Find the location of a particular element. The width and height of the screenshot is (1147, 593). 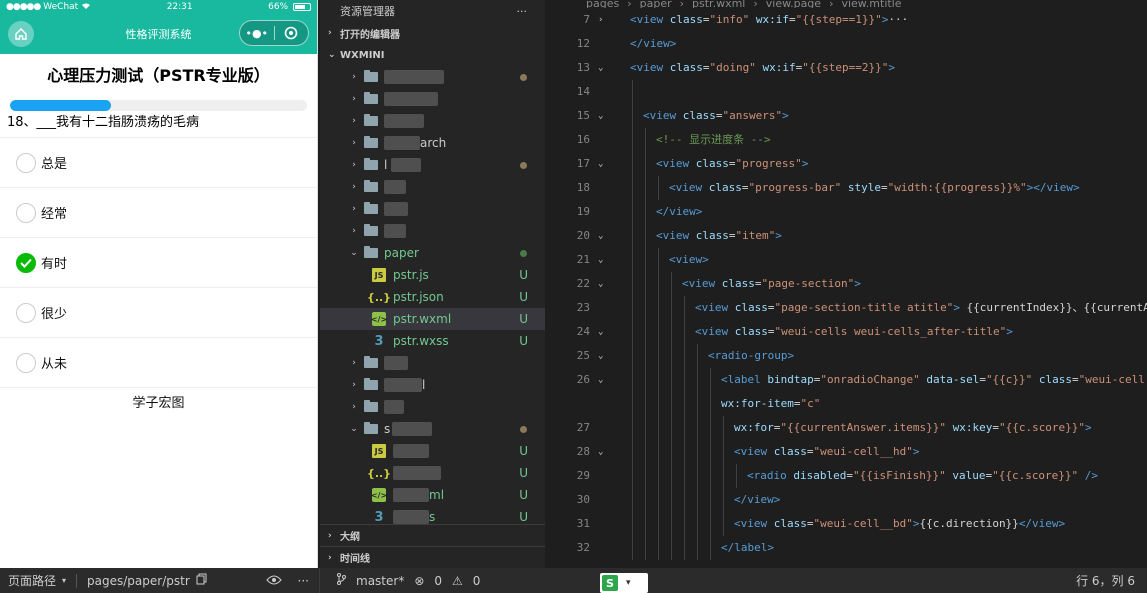

folder-icon is located at coordinates (371, 164).